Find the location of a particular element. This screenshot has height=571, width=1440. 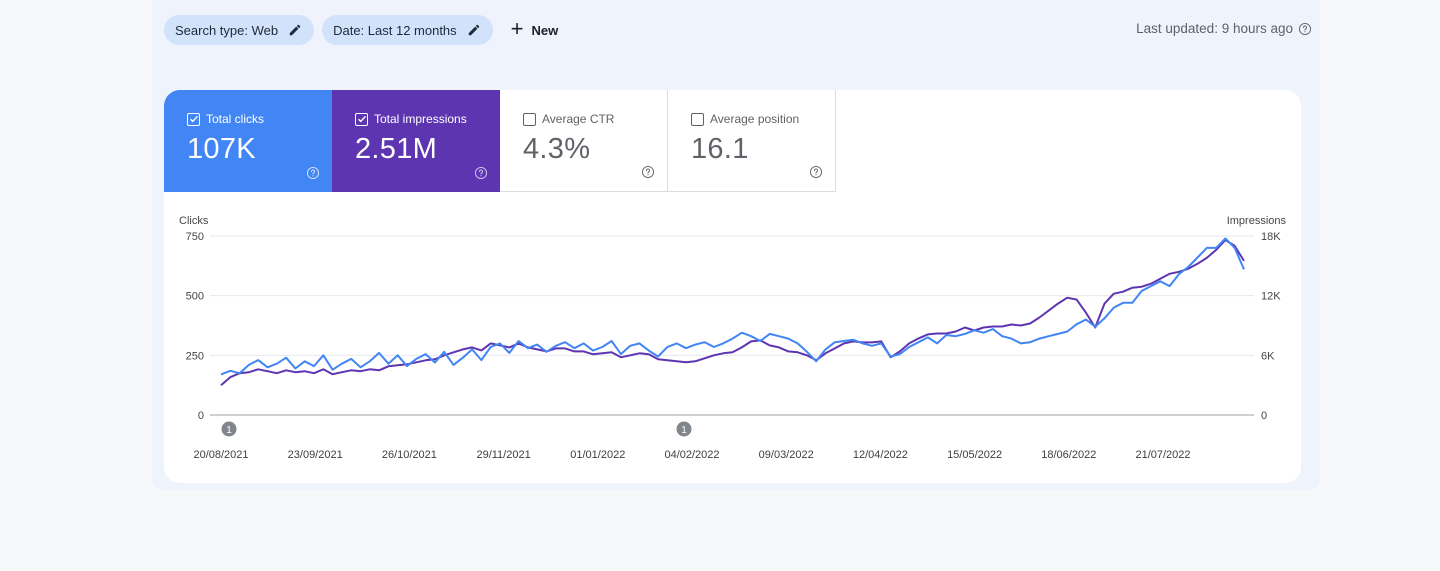

last-updated-status: Last updated: 9 hours ago is located at coordinates (1224, 28).